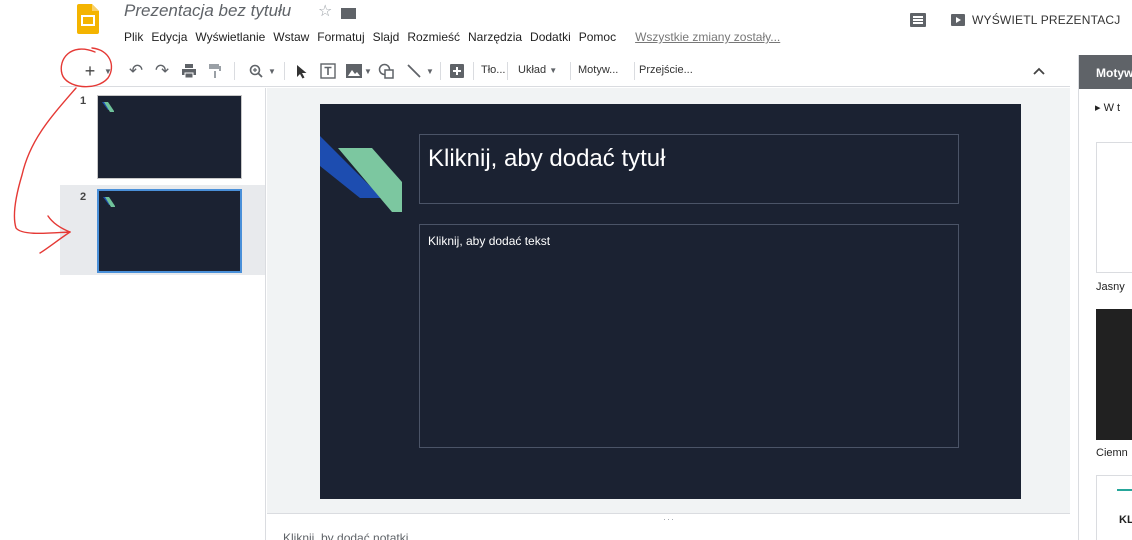  I want to click on theme-light-label: Jasny, so click(1110, 287).